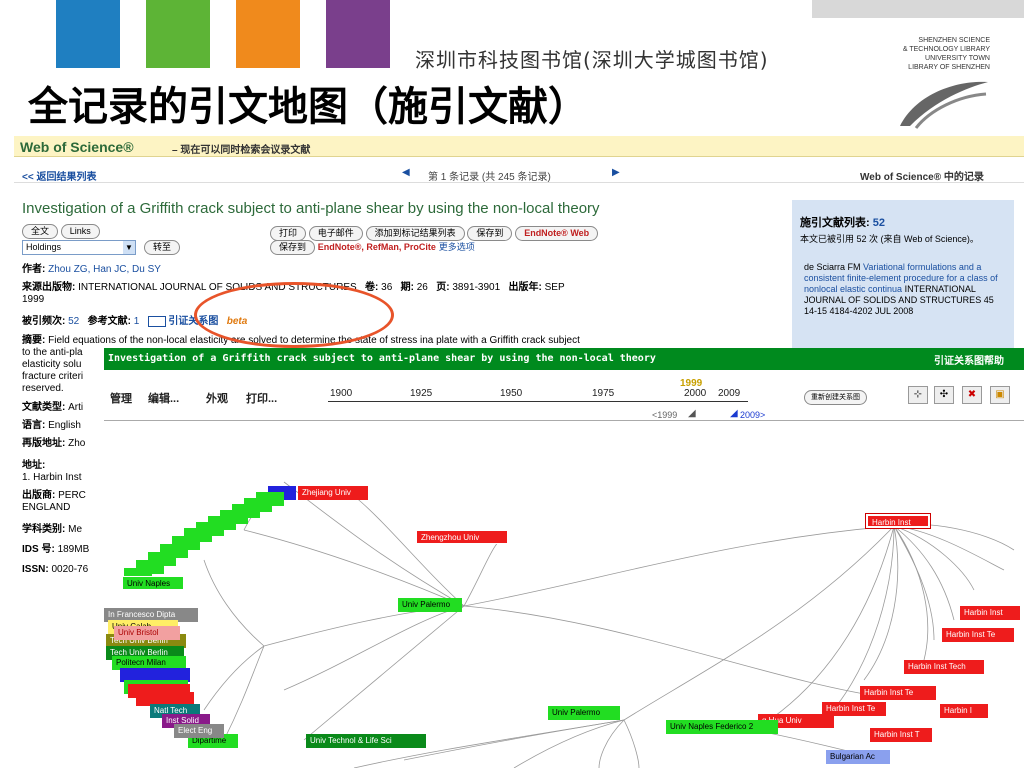 This screenshot has height=768, width=1024. I want to click on citation-map-icon, so click(156, 321).